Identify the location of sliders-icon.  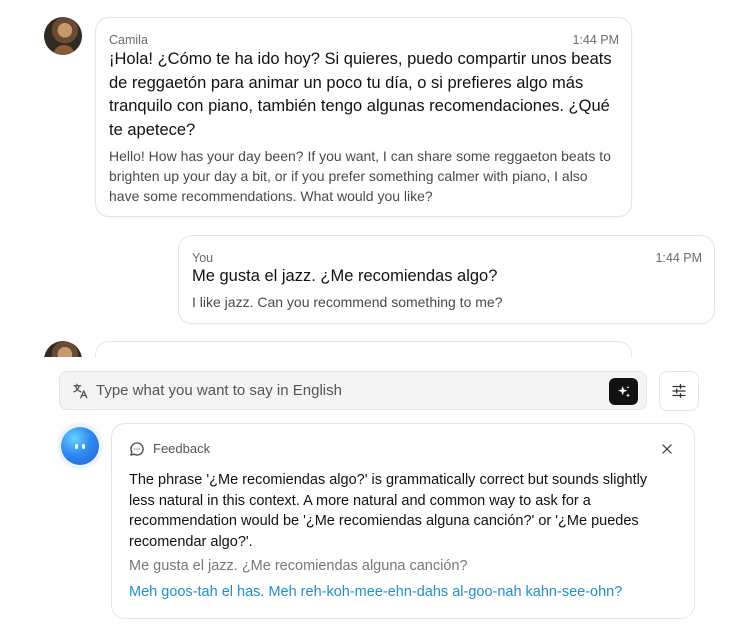
(679, 391).